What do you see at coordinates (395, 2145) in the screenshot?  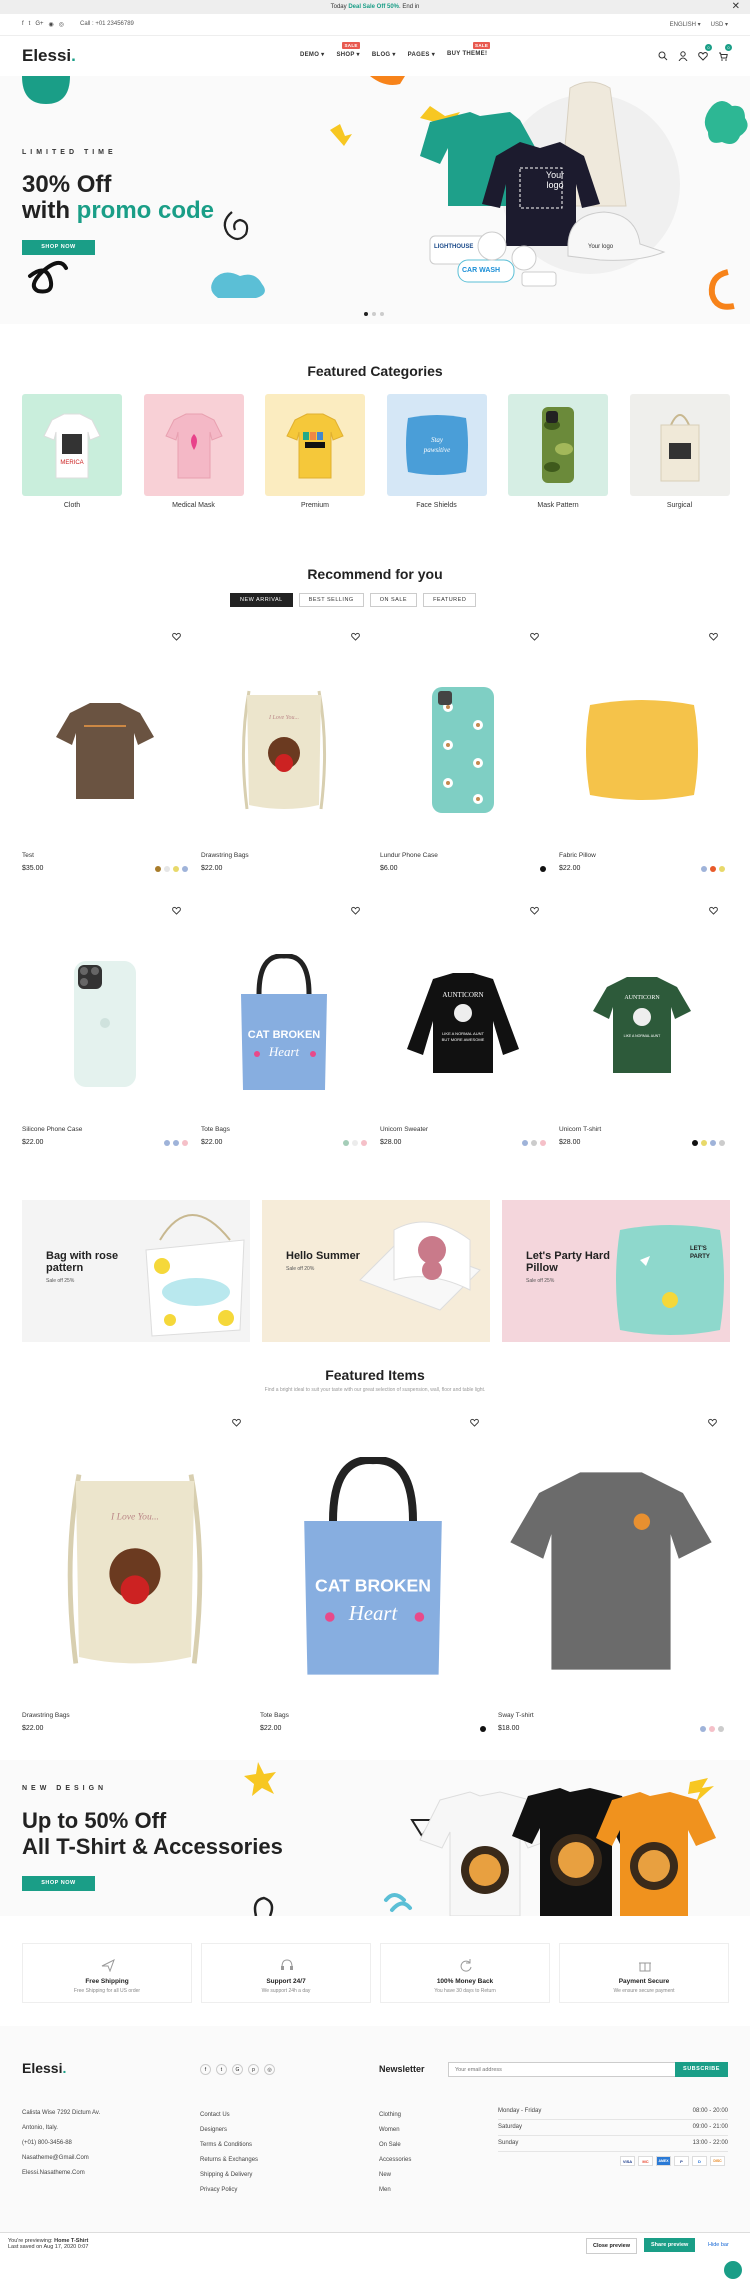 I see `footer-link: On Sale` at bounding box center [395, 2145].